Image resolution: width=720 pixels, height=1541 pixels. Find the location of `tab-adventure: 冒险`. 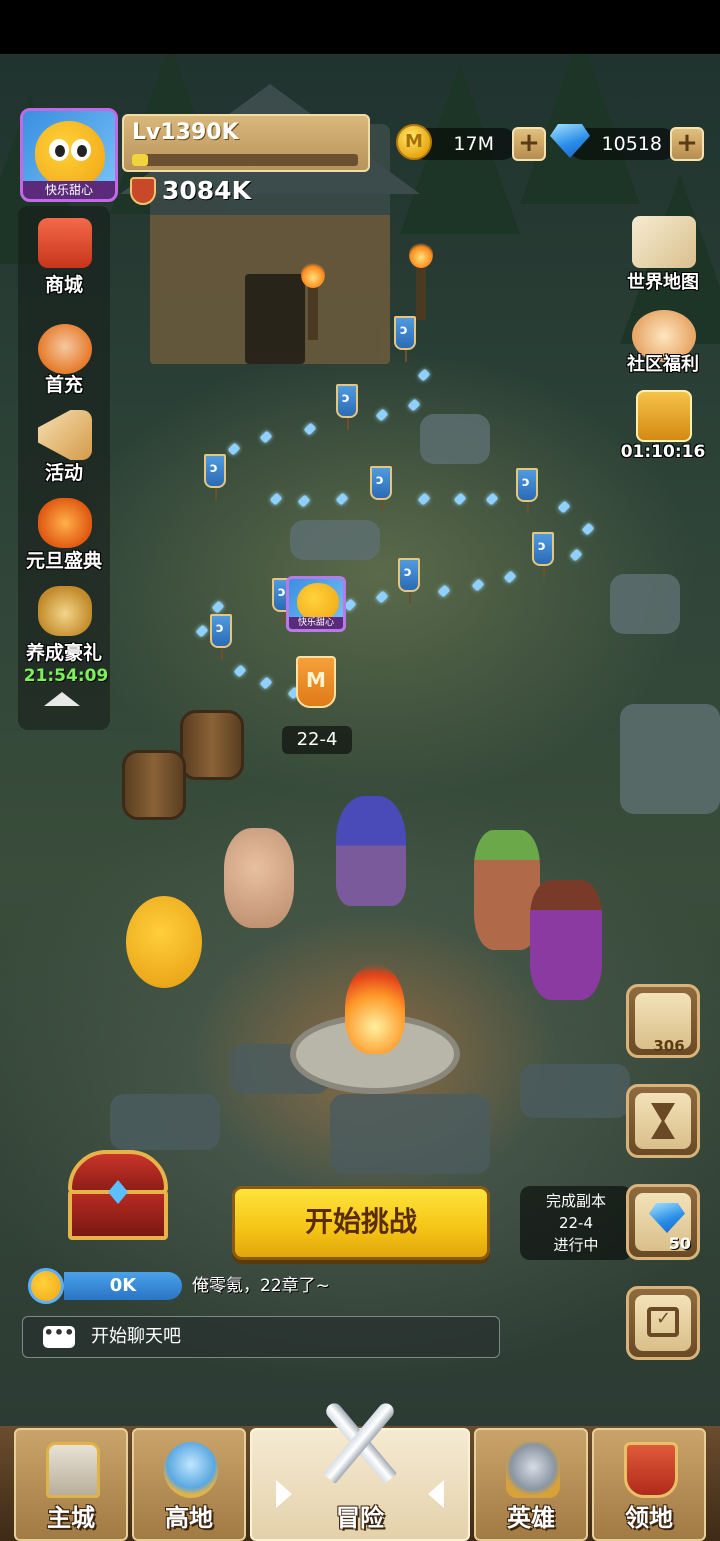

tab-adventure: 冒险 is located at coordinates (360, 1470).